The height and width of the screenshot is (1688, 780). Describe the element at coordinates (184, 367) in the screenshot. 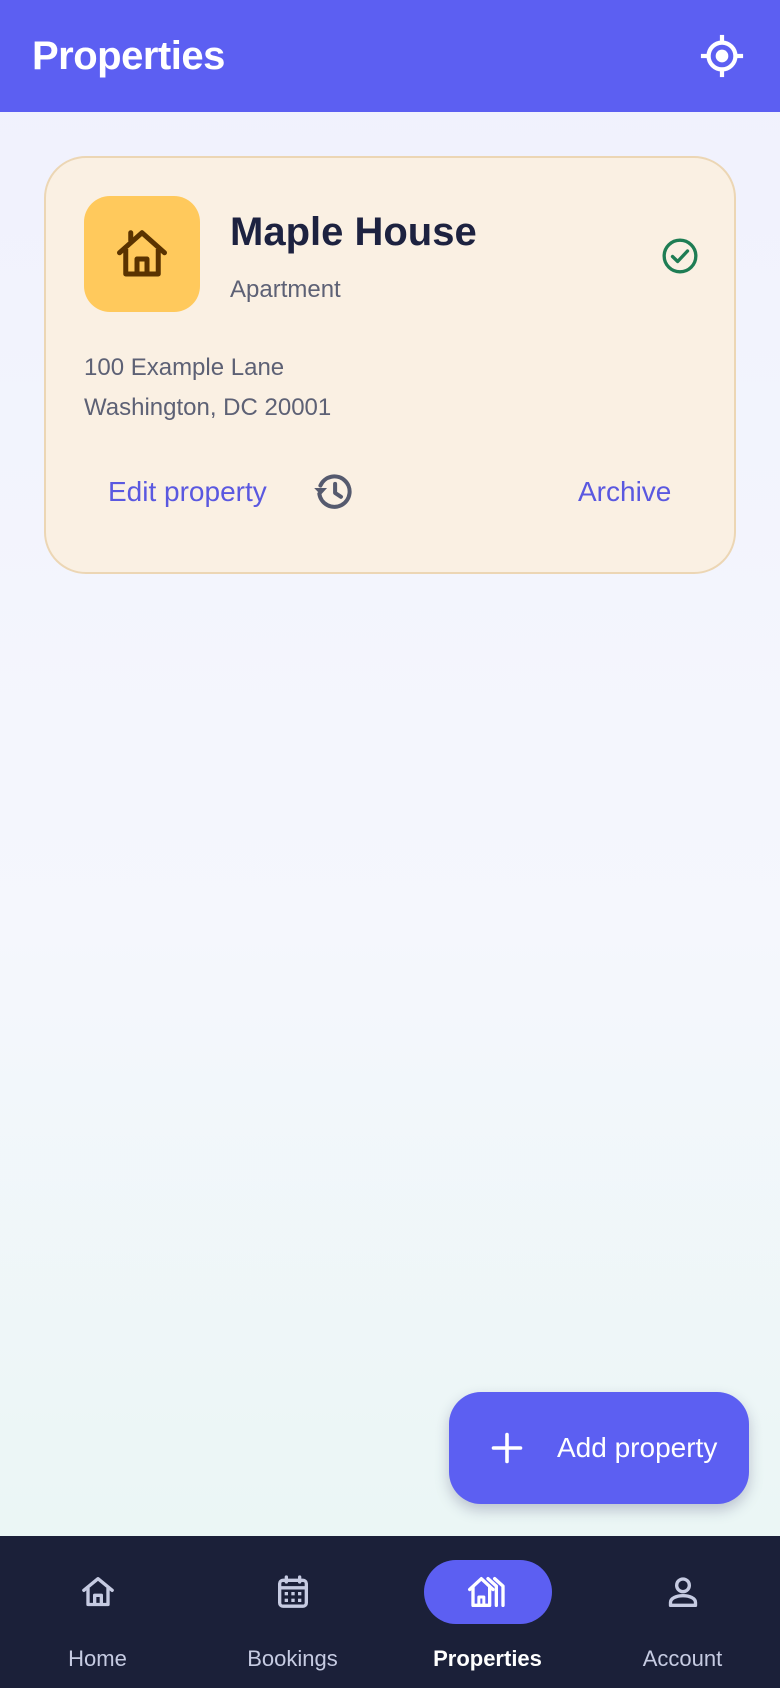

I see `address-line-1: 100 Example Lane` at that location.